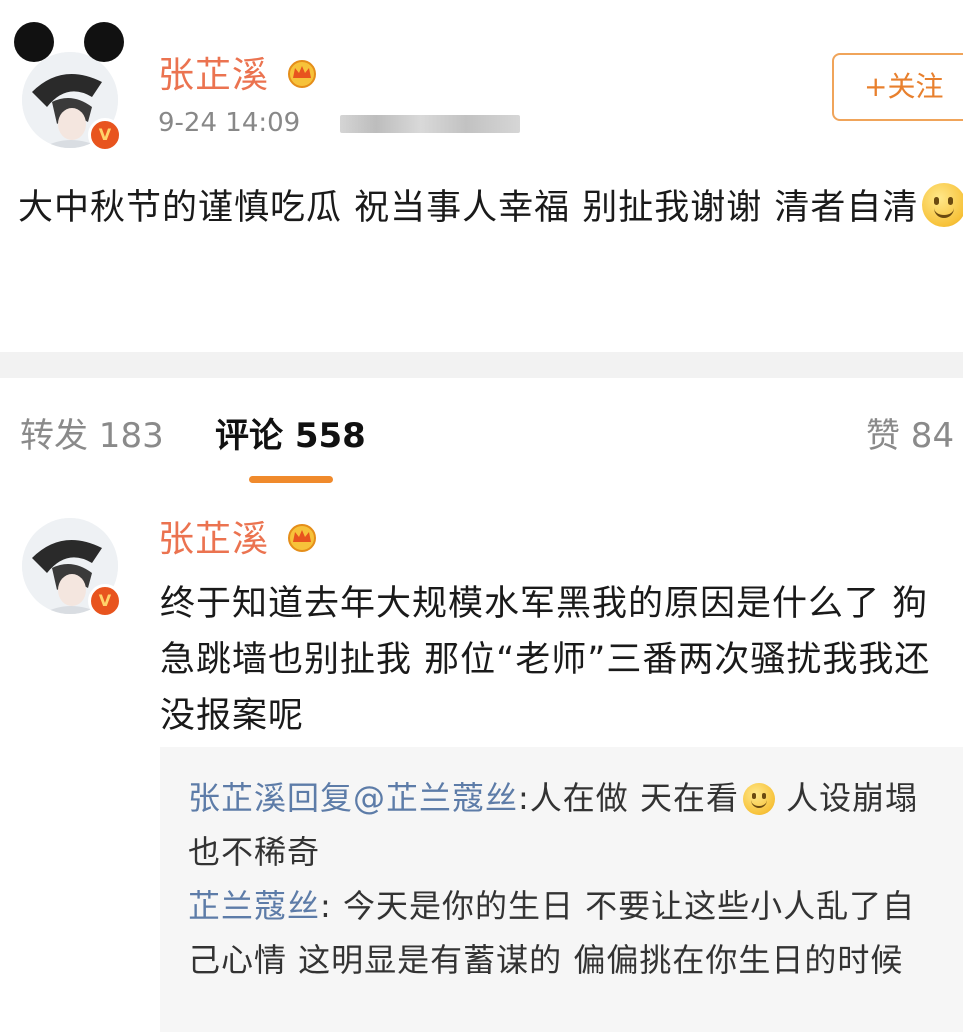 The image size is (963, 1032). Describe the element at coordinates (568, 825) in the screenshot. I see `reply-item: 张芷溪回复@芷兰蔻丝:人在做 天在看 人设崩塌也不稀奇` at that location.